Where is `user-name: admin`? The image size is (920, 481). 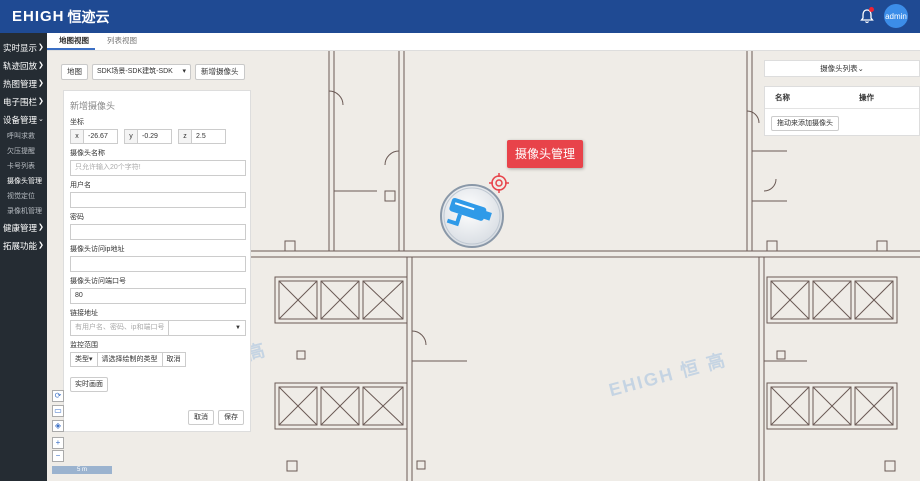
user-name: admin is located at coordinates (896, 16).